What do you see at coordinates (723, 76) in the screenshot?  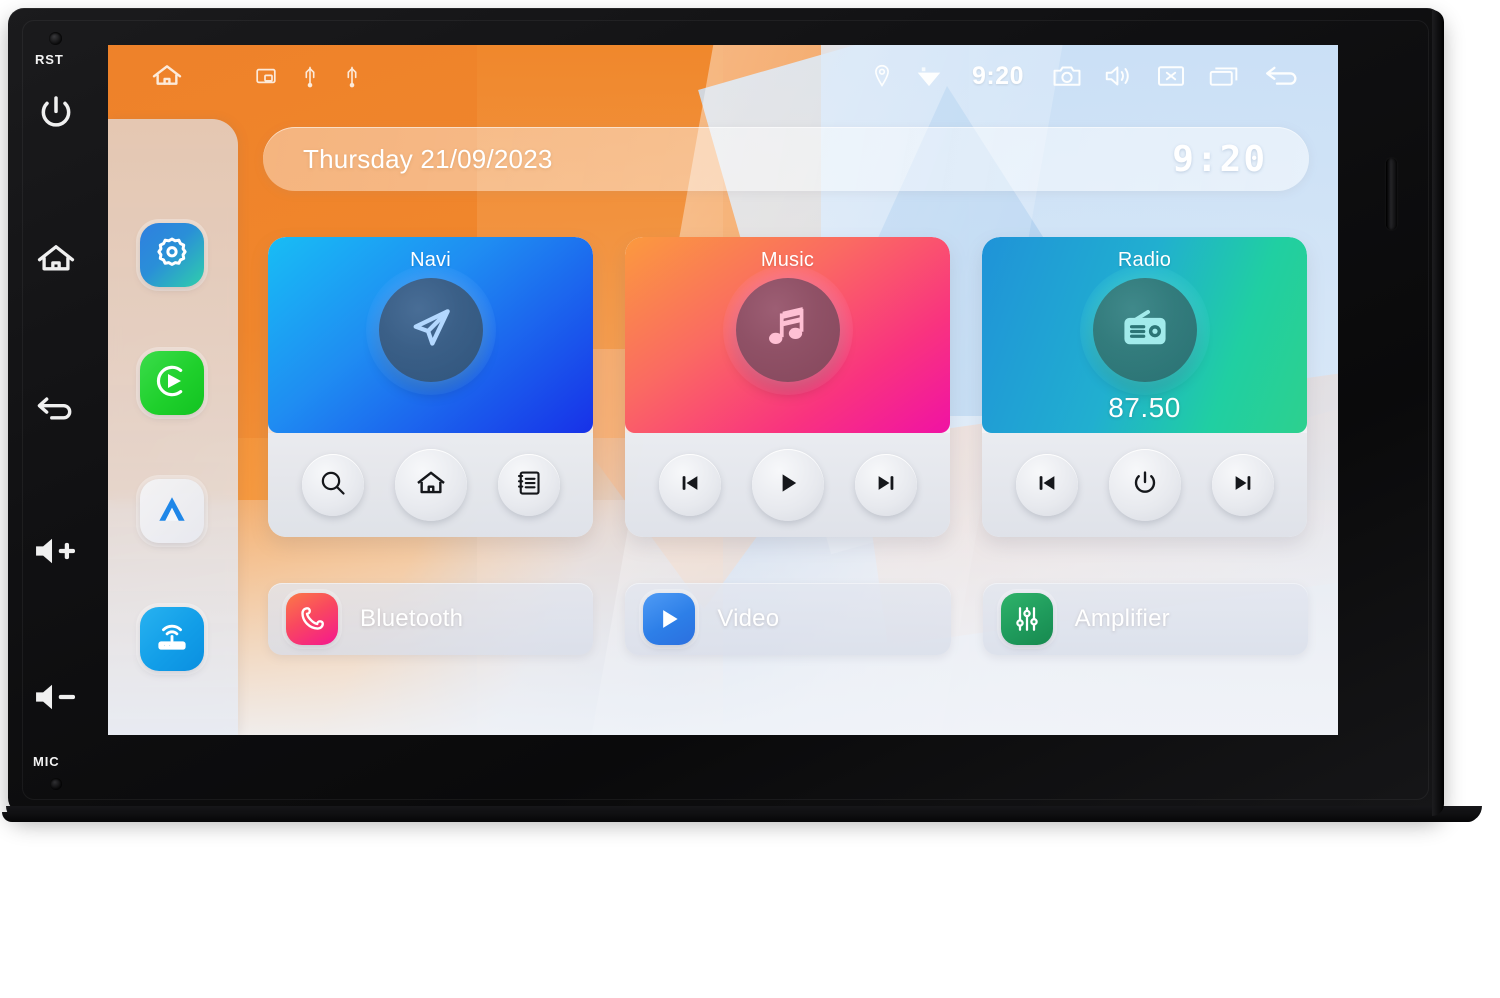 I see `status-bar: 9:20` at bounding box center [723, 76].